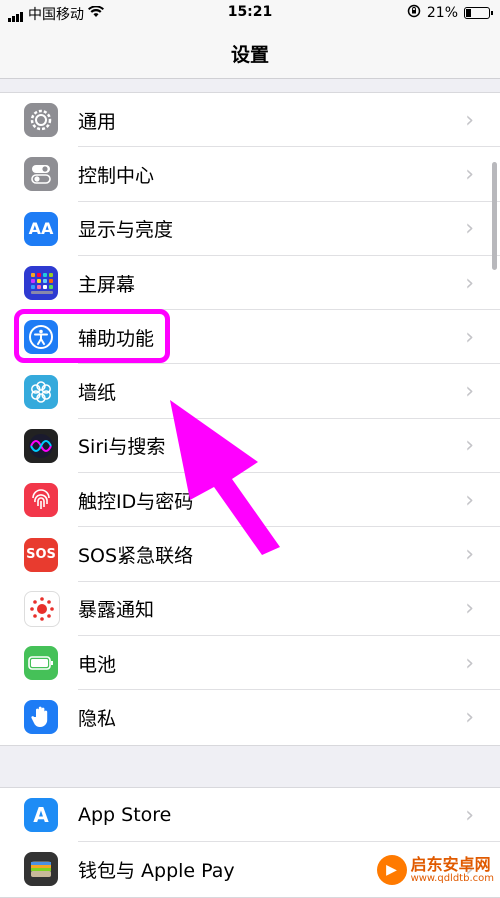 The height and width of the screenshot is (898, 500). What do you see at coordinates (452, 878) in the screenshot?
I see `watermark-url: www.qdldtb.com` at bounding box center [452, 878].